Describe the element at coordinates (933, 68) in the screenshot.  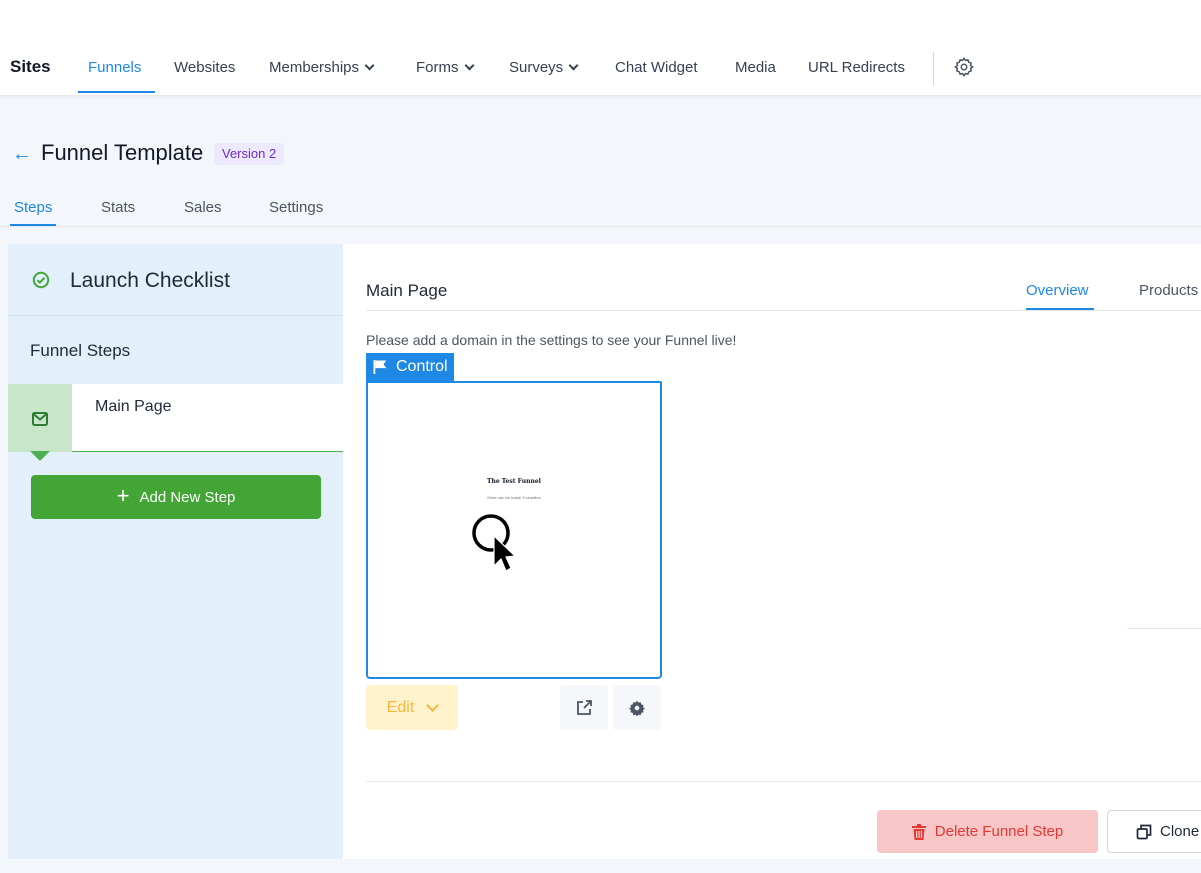
I see `nav-divider` at that location.